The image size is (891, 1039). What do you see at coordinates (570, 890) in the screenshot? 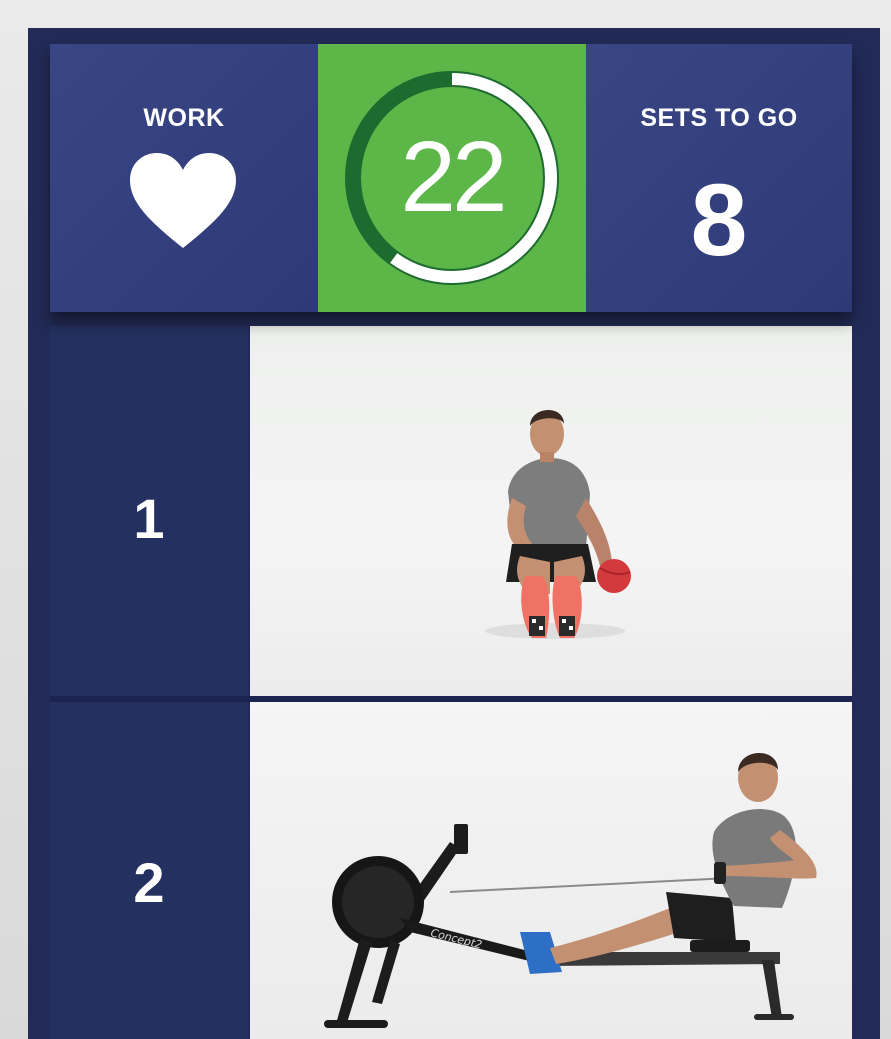
I see `rowing-machine-illustration: Concept2` at bounding box center [570, 890].